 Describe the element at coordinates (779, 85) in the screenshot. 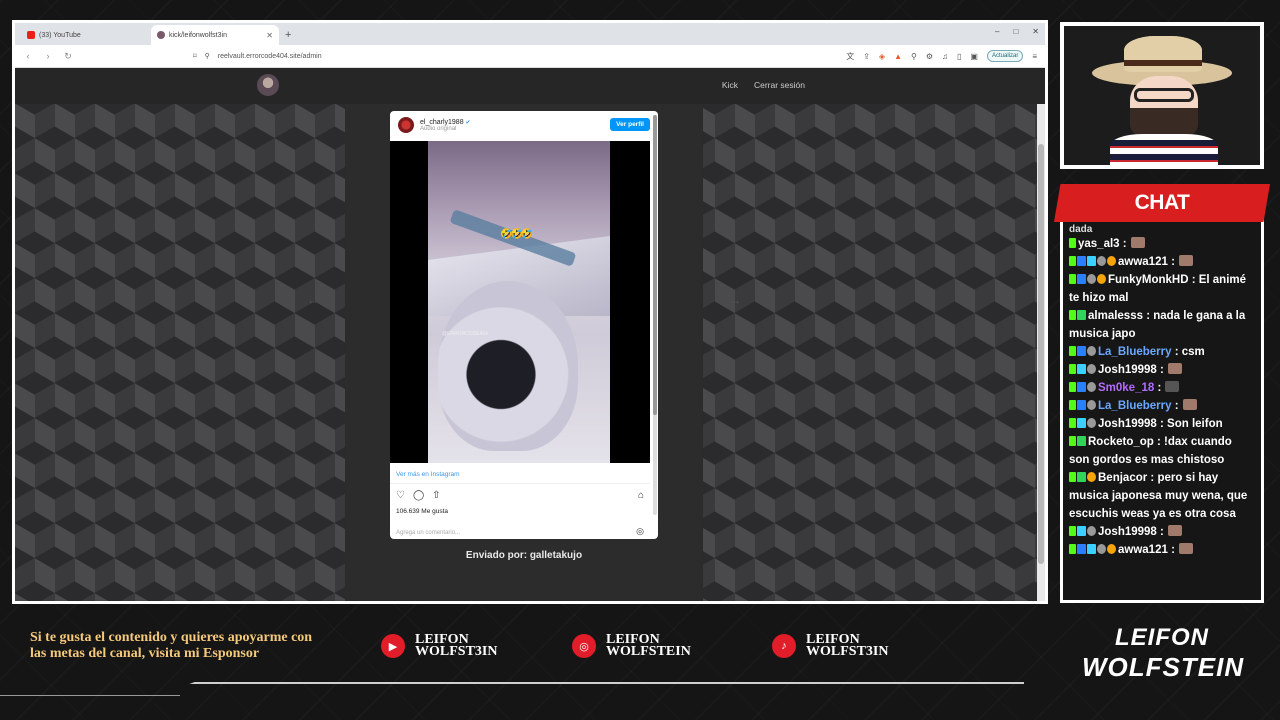

I see `nav-link-logout: Cerrar sesión` at that location.